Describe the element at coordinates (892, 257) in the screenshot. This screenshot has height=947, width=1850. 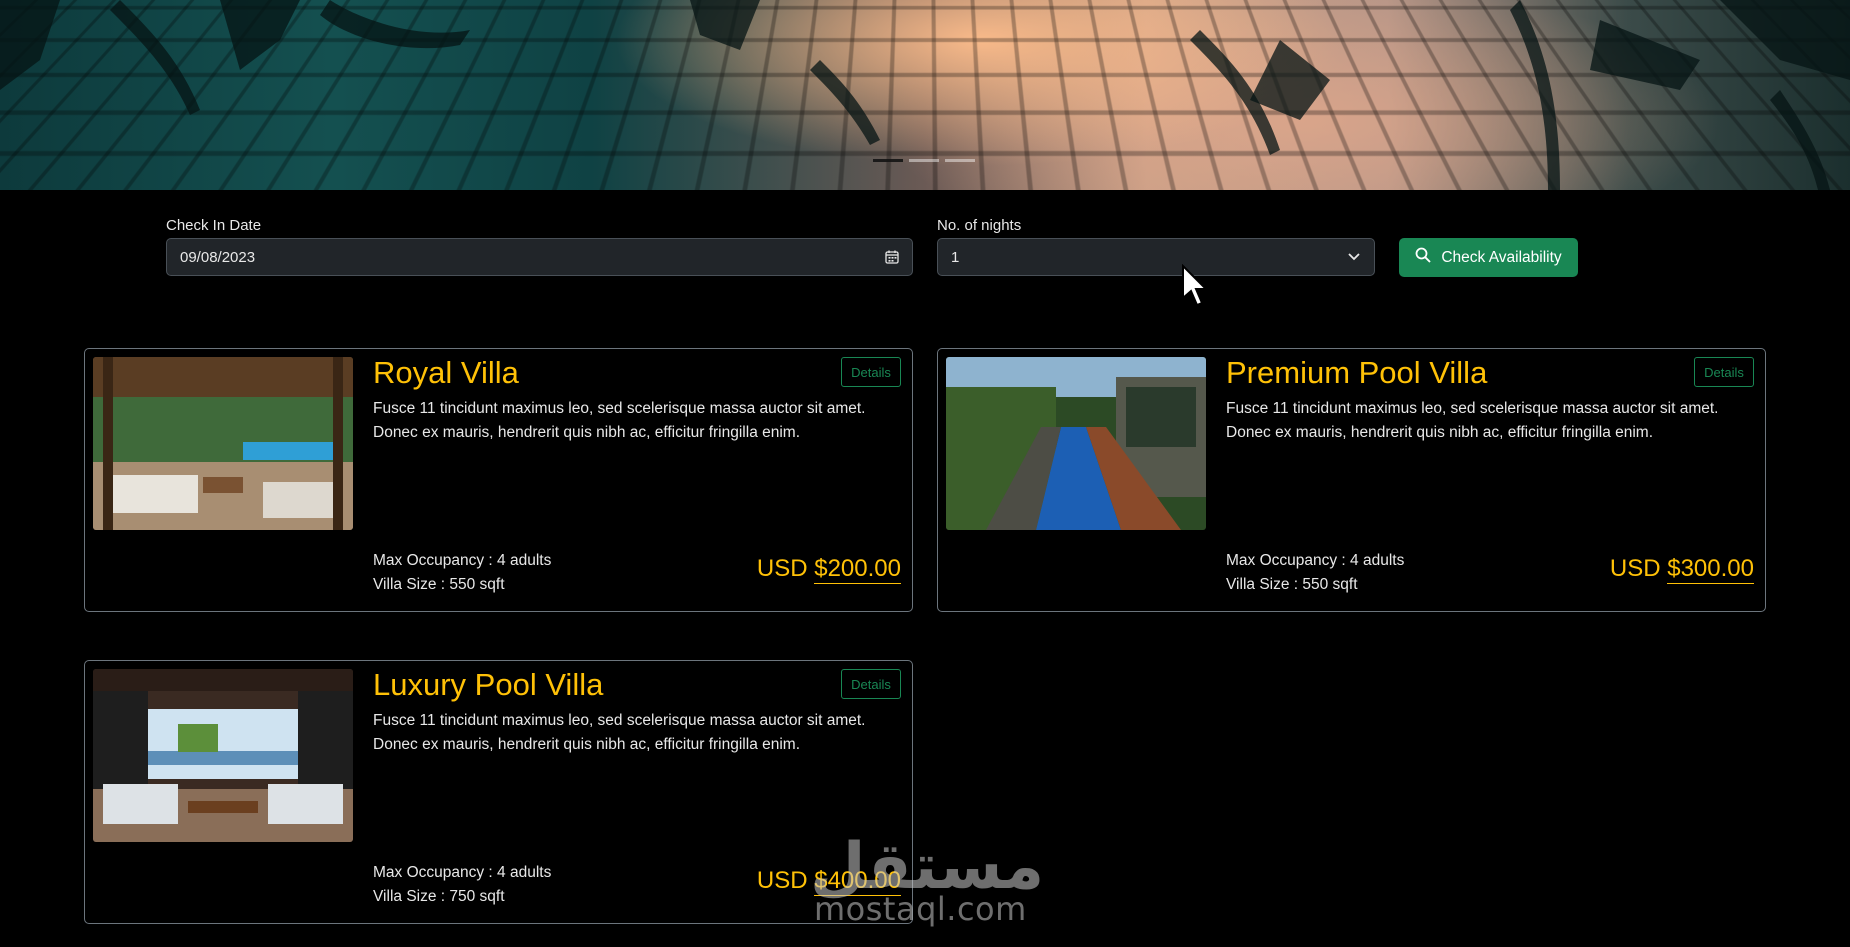
I see `calendar-icon` at that location.